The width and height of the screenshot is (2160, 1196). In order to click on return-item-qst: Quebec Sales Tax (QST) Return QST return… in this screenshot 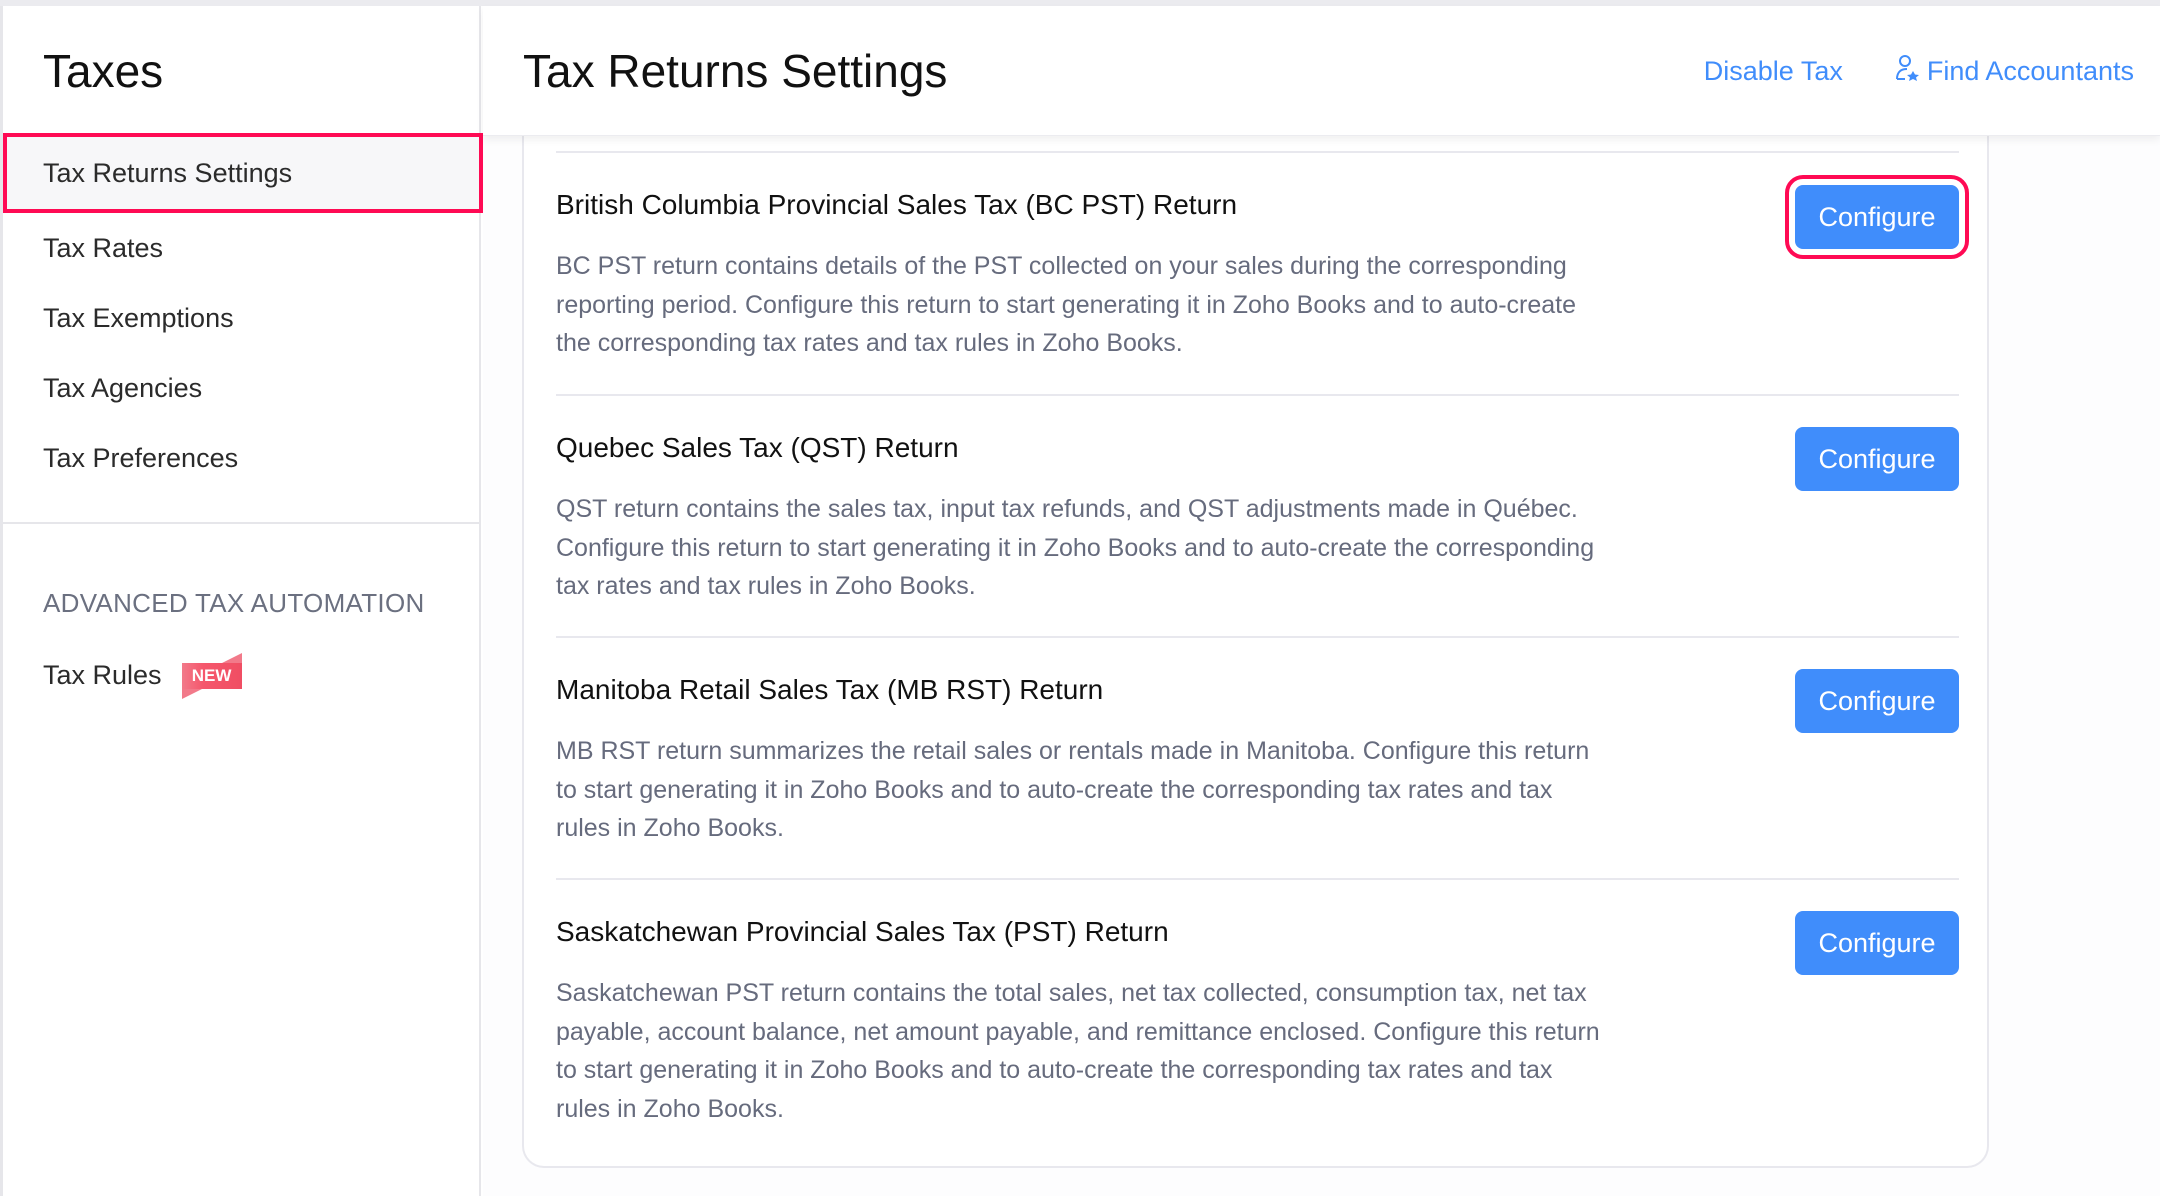, I will do `click(1257, 515)`.